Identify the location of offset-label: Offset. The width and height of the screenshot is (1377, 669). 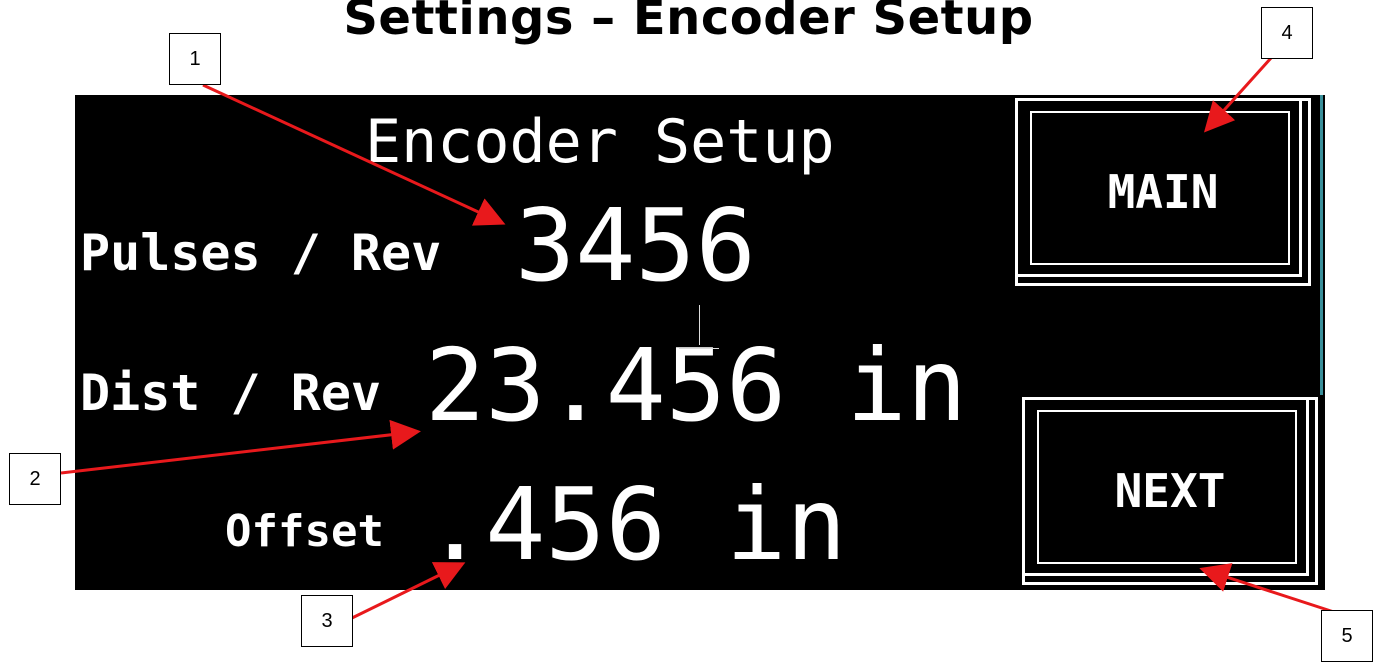
(304, 531).